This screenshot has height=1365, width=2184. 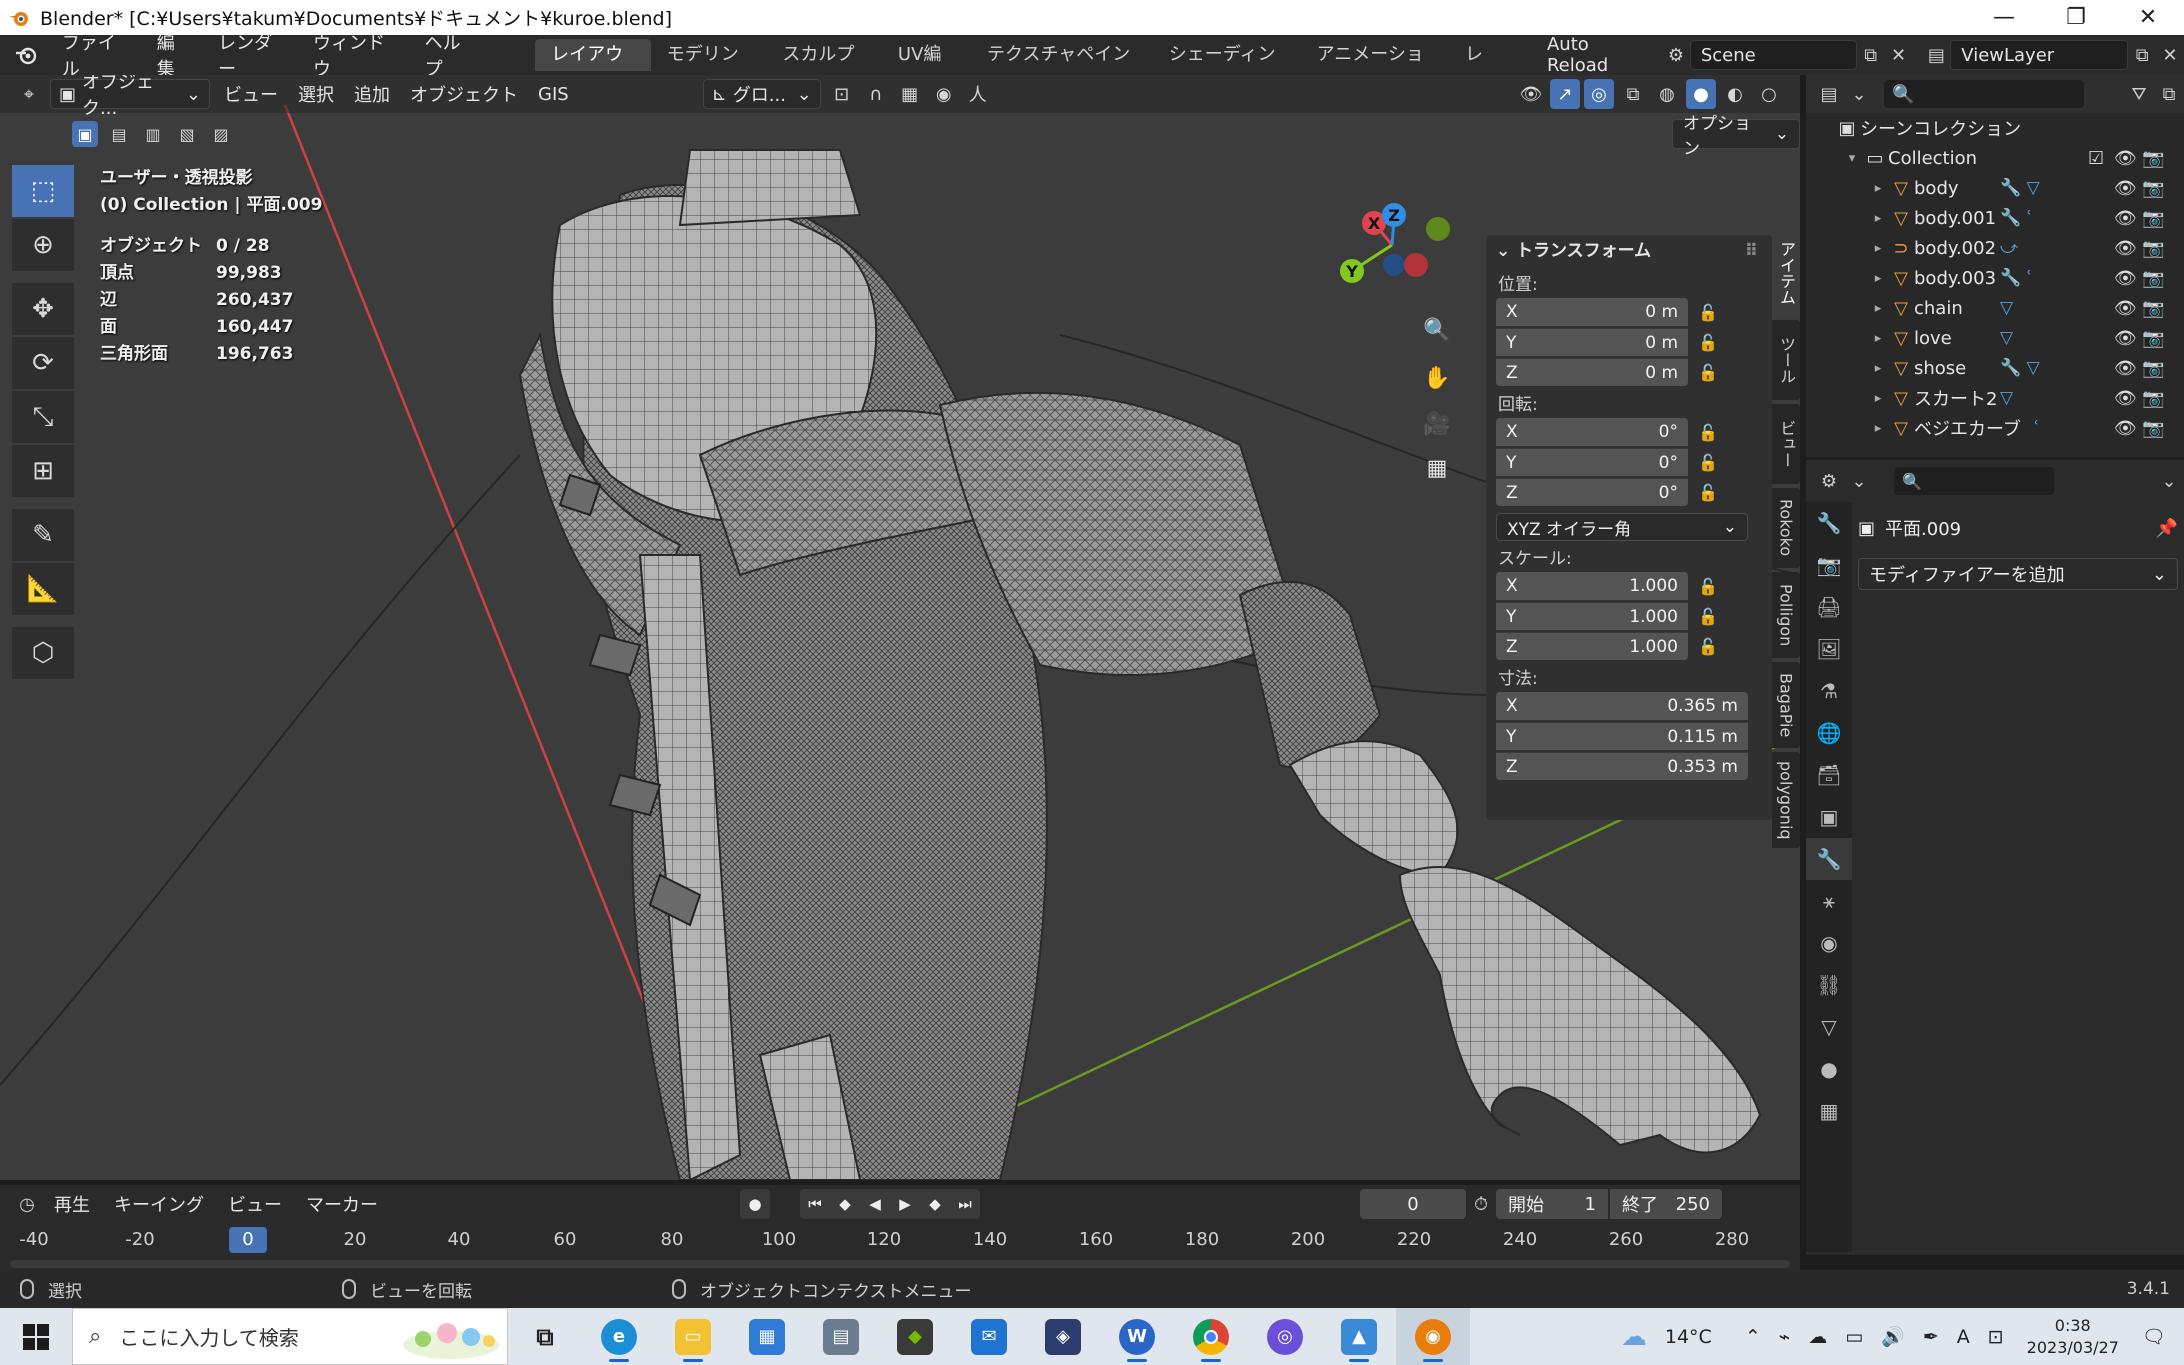 I want to click on modifier-icons: 🔧 ʿ, so click(x=2040, y=278).